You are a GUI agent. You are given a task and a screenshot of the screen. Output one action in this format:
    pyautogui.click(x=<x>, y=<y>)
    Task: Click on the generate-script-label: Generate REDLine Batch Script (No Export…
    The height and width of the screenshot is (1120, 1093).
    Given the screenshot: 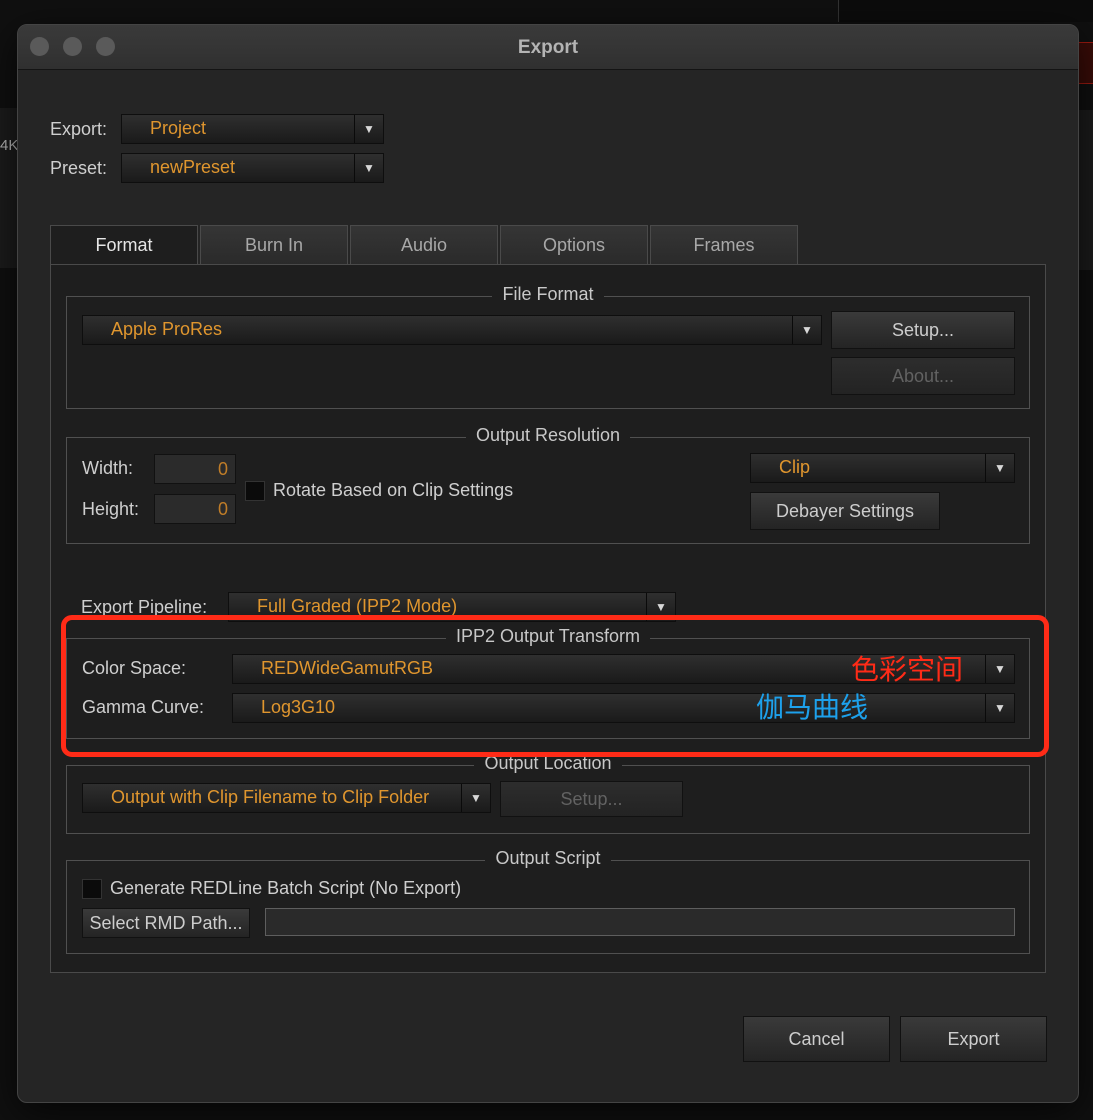 What is the action you would take?
    pyautogui.click(x=286, y=888)
    